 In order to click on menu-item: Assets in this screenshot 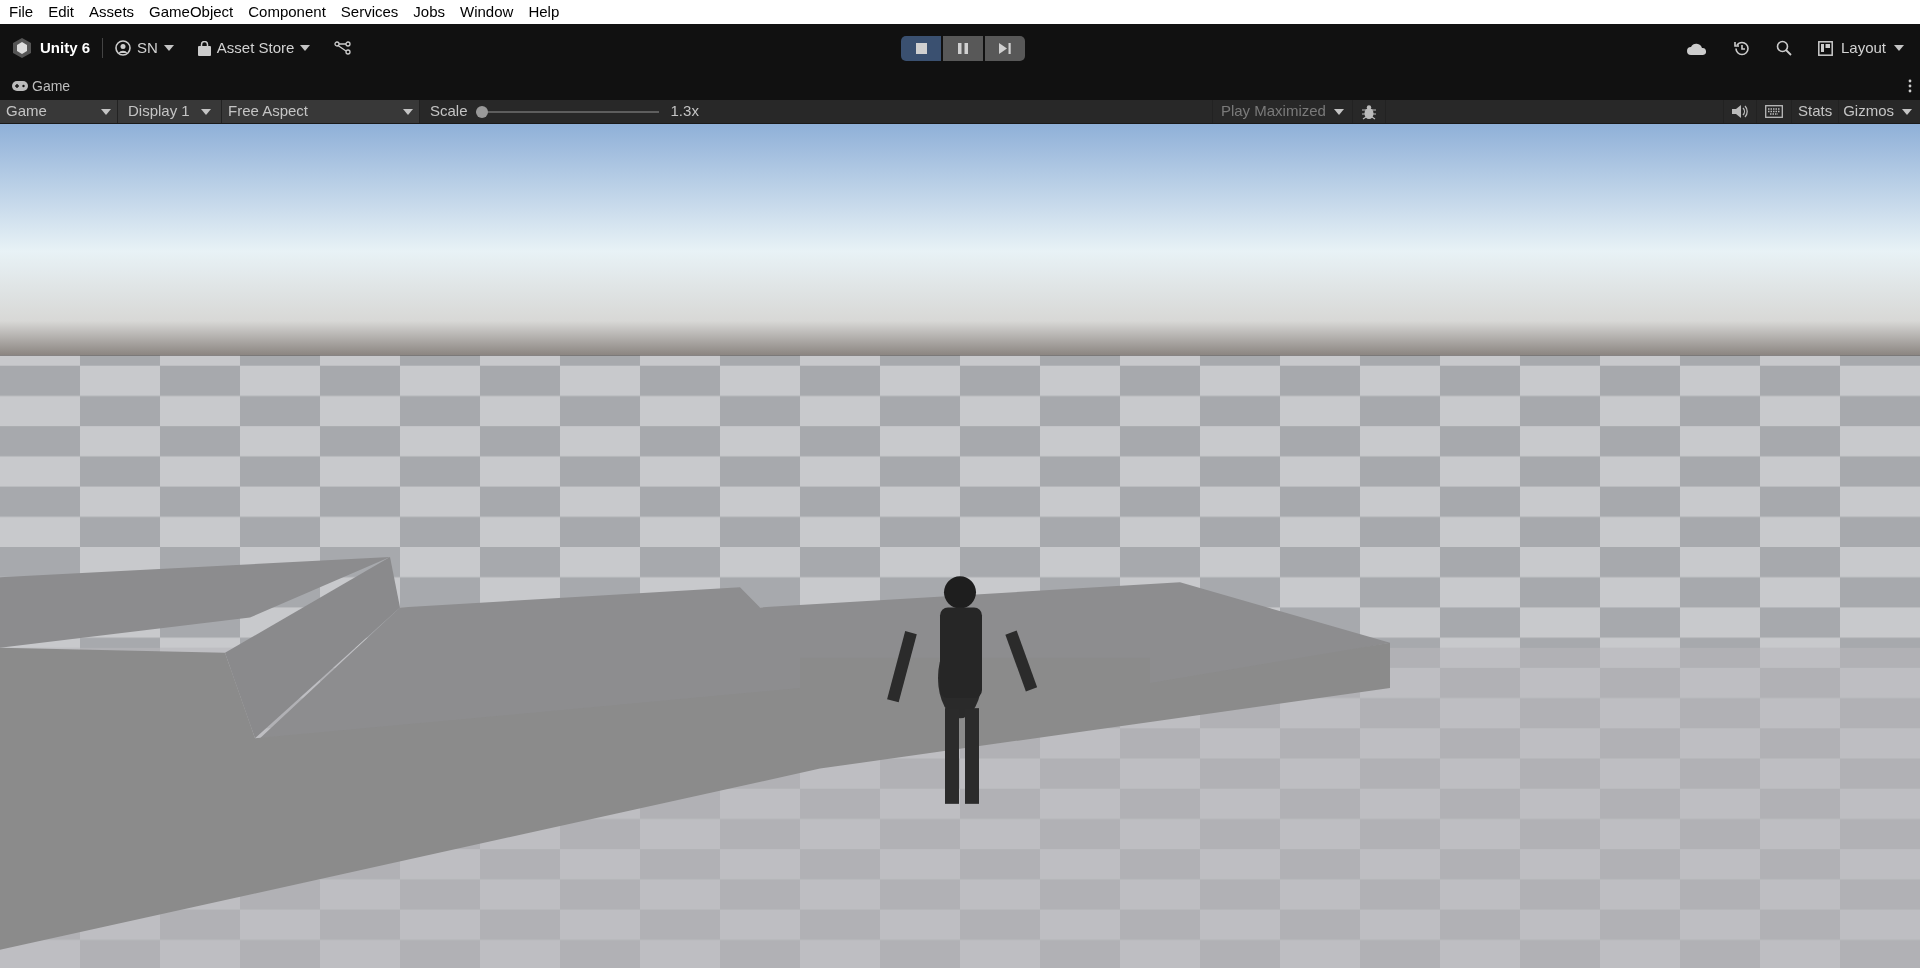, I will do `click(112, 12)`.